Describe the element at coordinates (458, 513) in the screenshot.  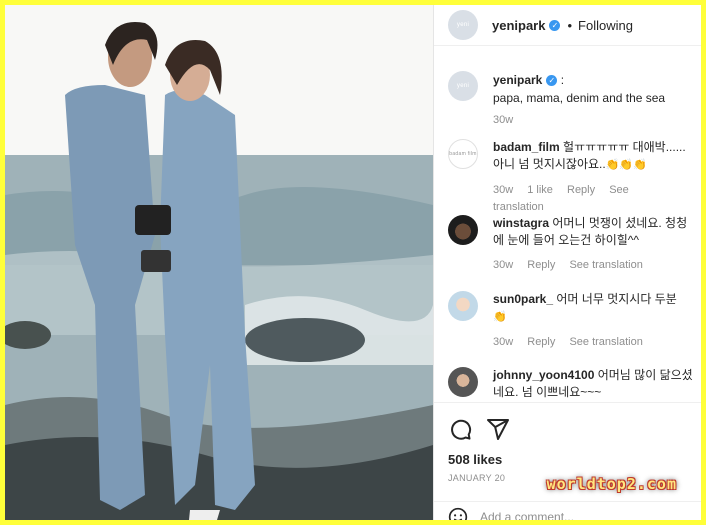
I see `emoji-icon` at that location.